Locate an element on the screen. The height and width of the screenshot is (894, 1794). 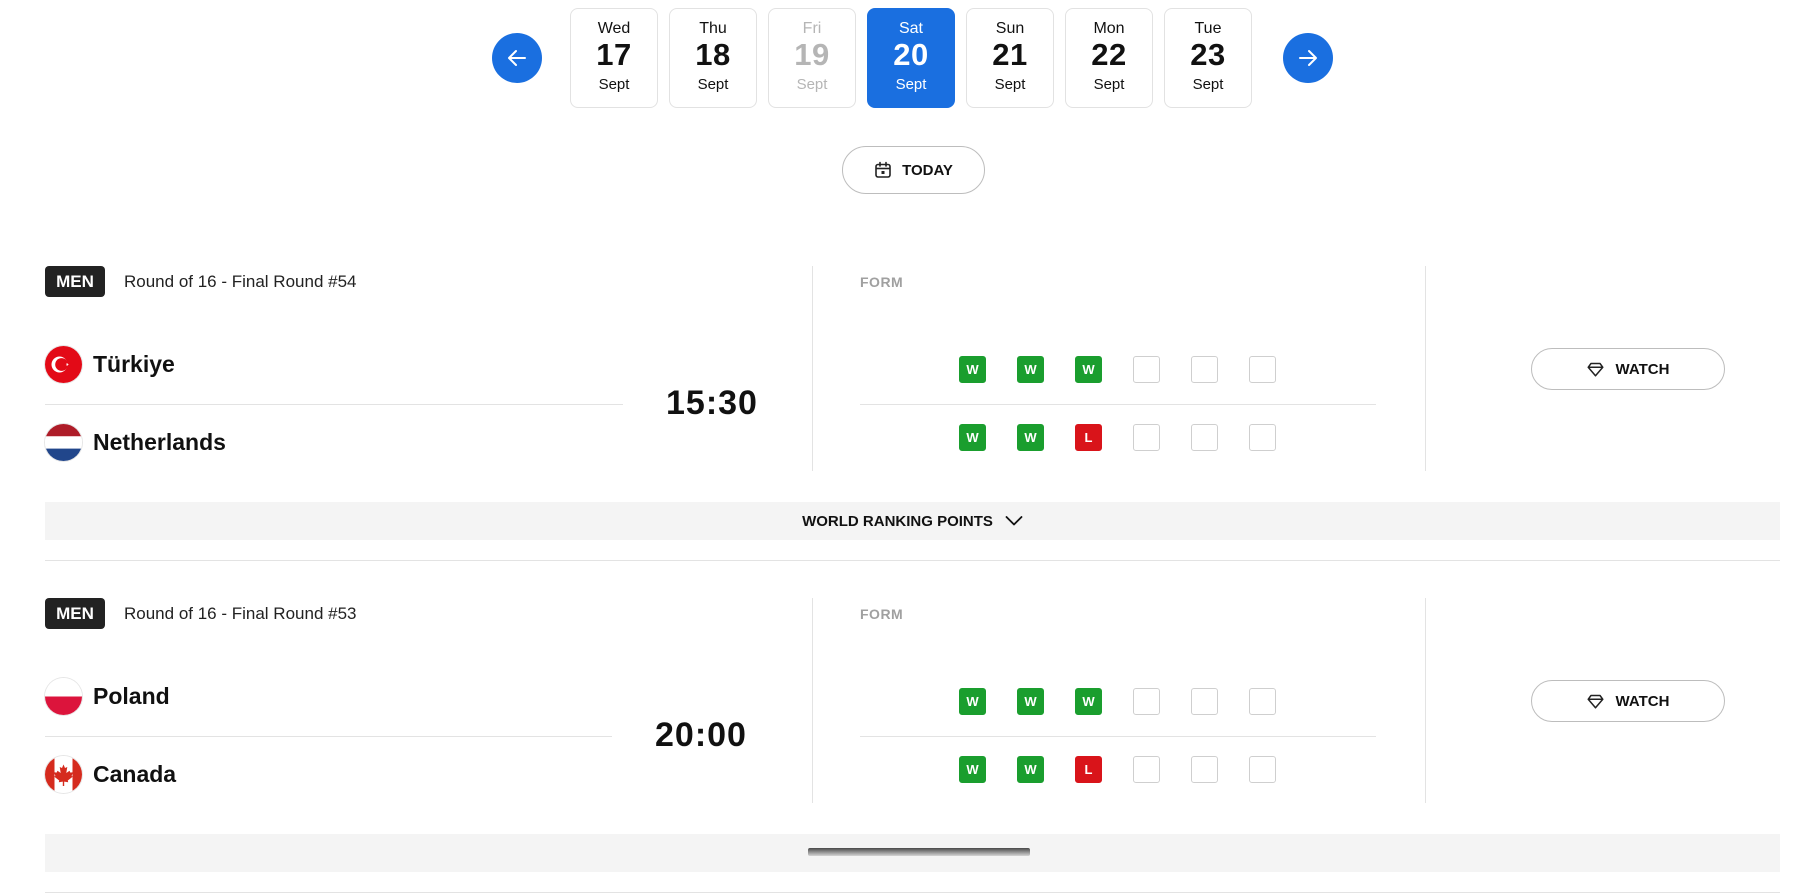
date-card-sat-20: Sat 20 Sept is located at coordinates (911, 58).